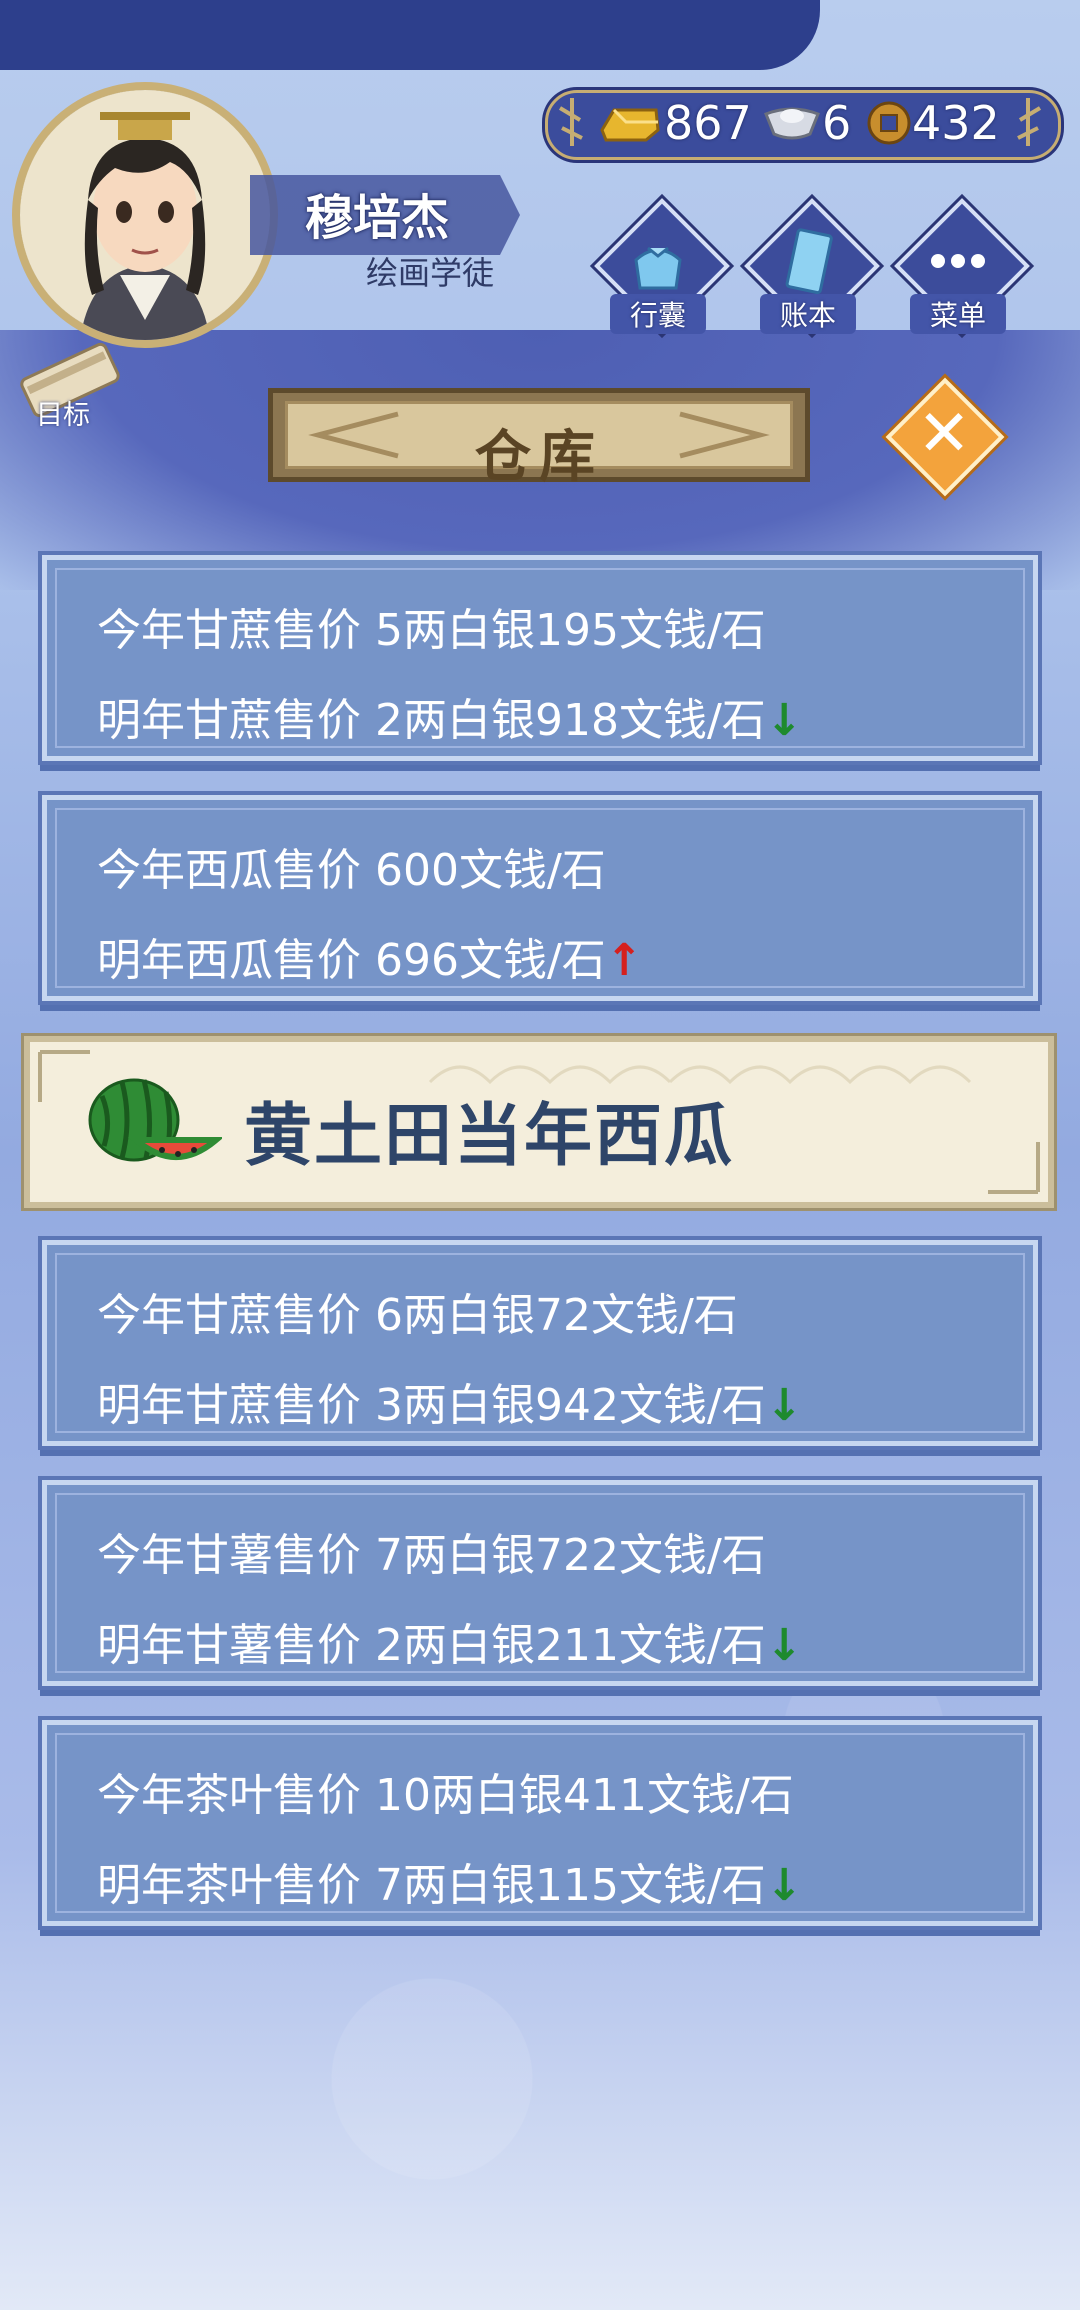  What do you see at coordinates (630, 125) in the screenshot?
I see `gold-ingot-icon` at bounding box center [630, 125].